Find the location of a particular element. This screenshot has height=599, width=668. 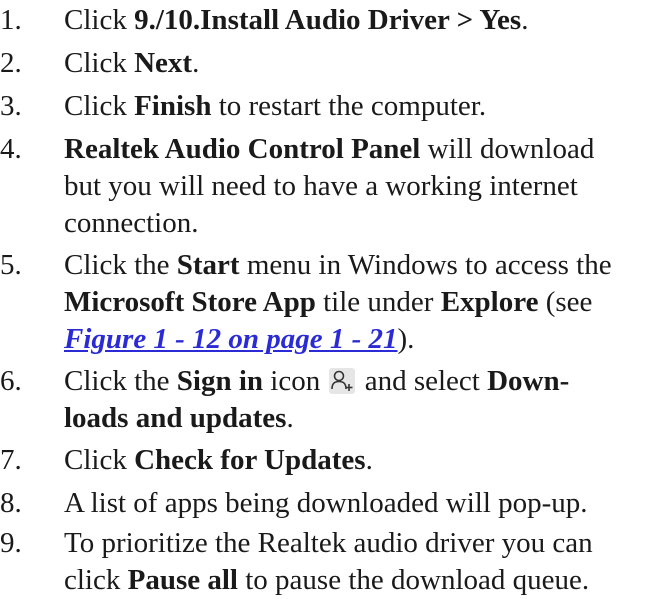

pause-all-label: Pause all is located at coordinates (182, 580).